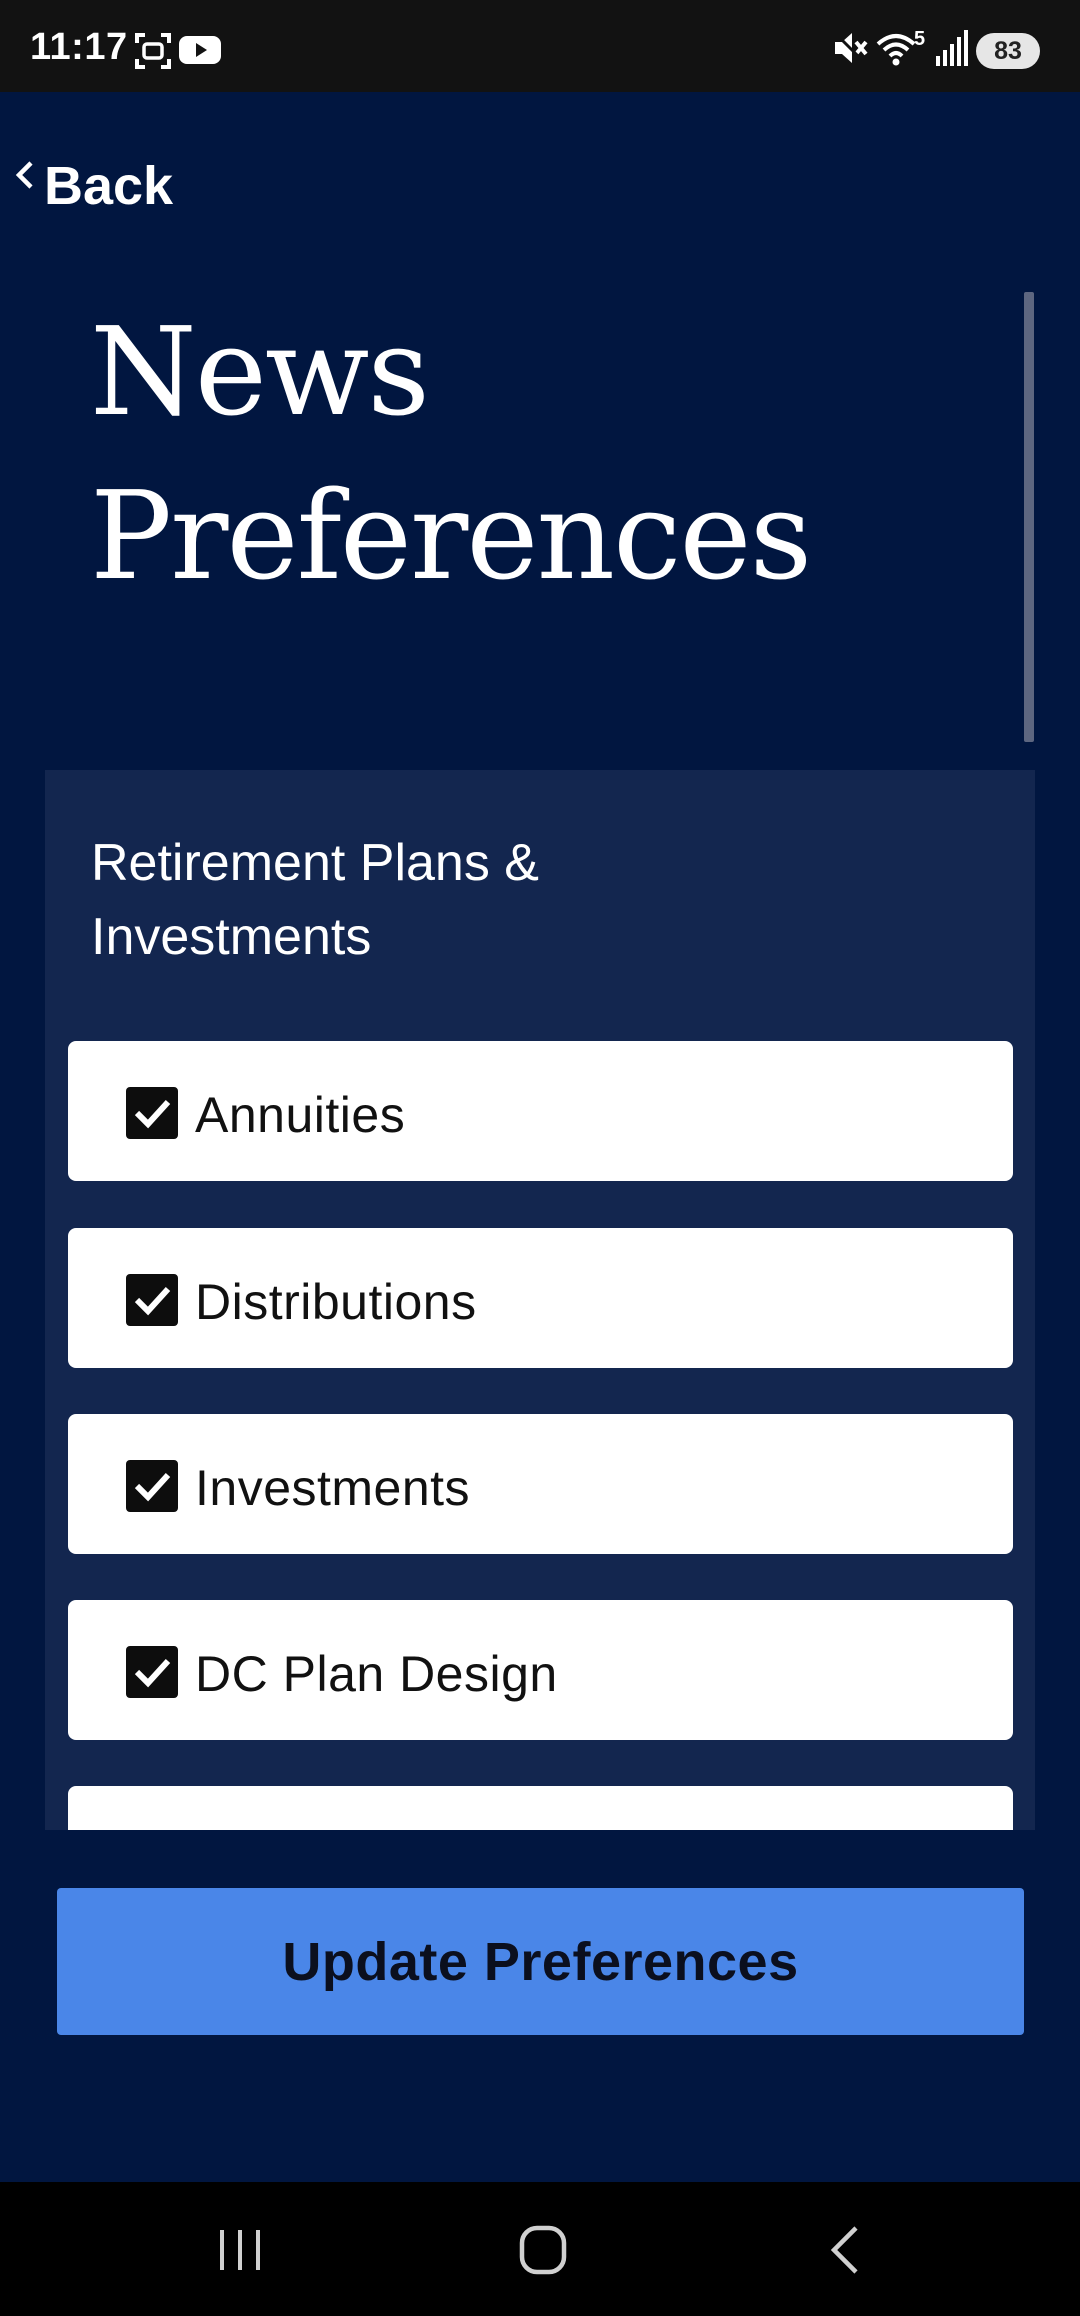 This screenshot has width=1080, height=2316. I want to click on signal-icon, so click(952, 50).